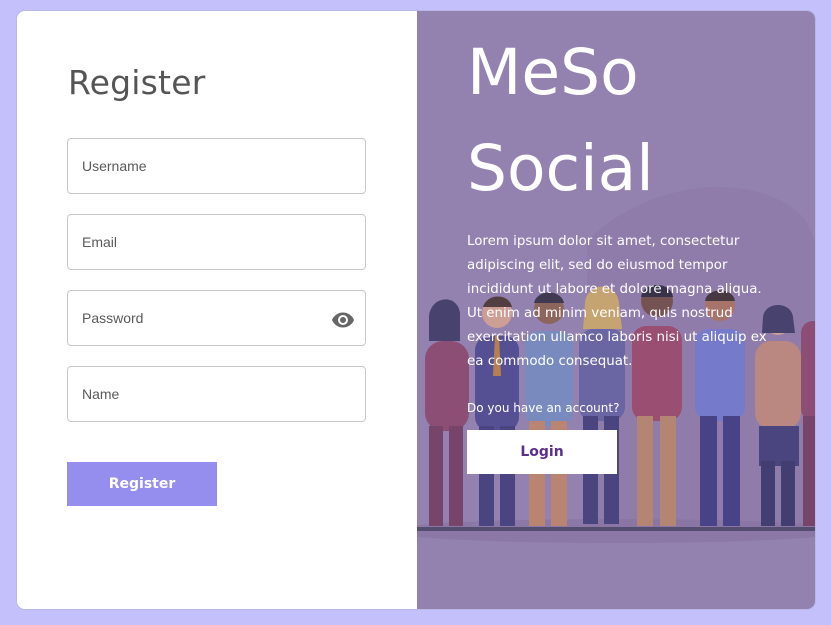  I want to click on register-button: Register, so click(142, 484).